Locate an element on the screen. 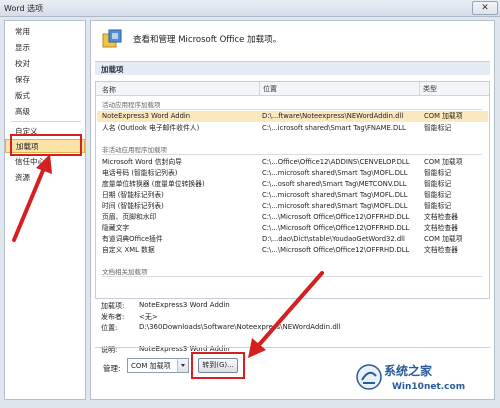 Image resolution: width=500 pixels, height=408 pixels. sidebar-item-popular: 常用 is located at coordinates (45, 32).